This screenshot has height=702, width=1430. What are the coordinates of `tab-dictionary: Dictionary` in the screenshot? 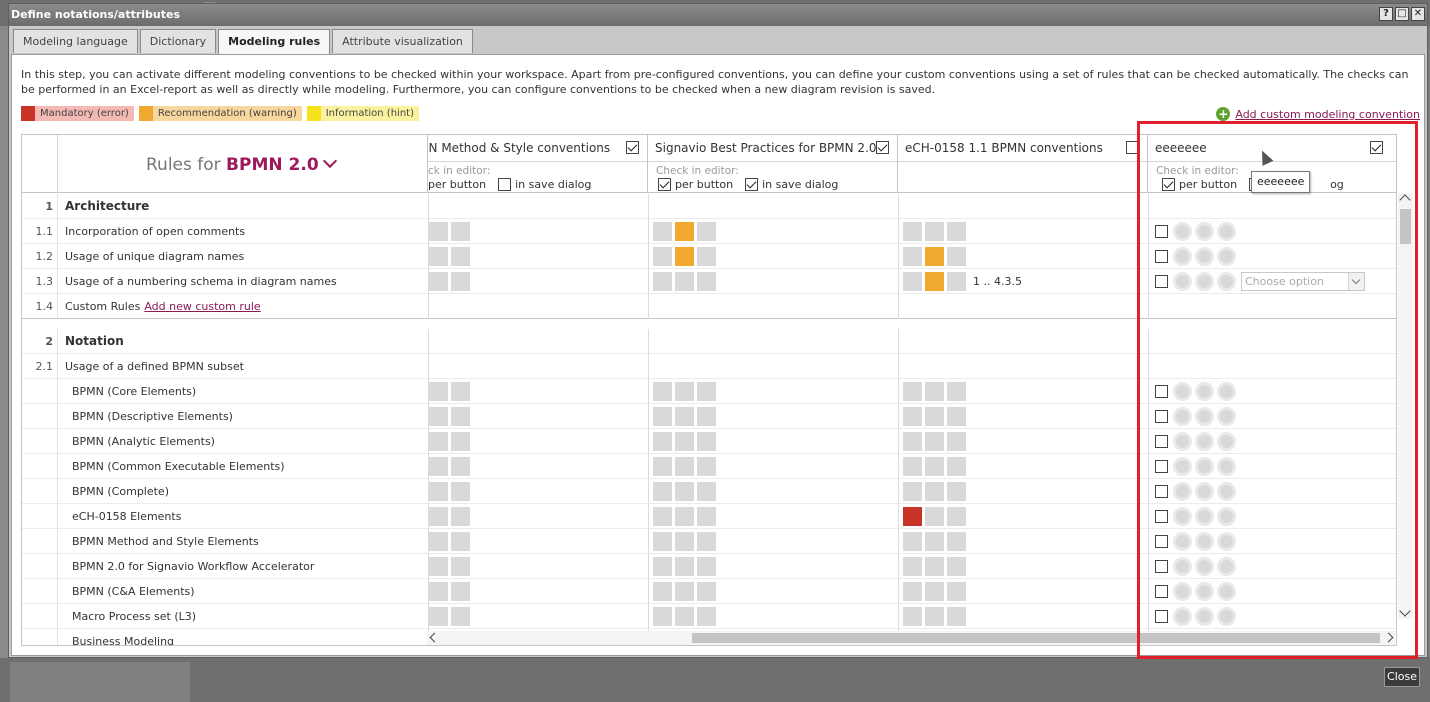 It's located at (178, 41).